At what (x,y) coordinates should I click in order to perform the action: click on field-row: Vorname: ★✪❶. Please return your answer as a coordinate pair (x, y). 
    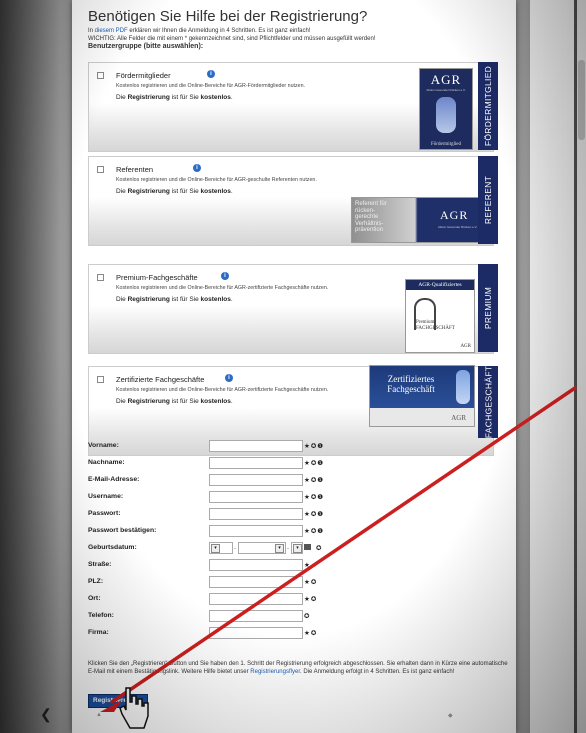
    Looking at the image, I should click on (206, 446).